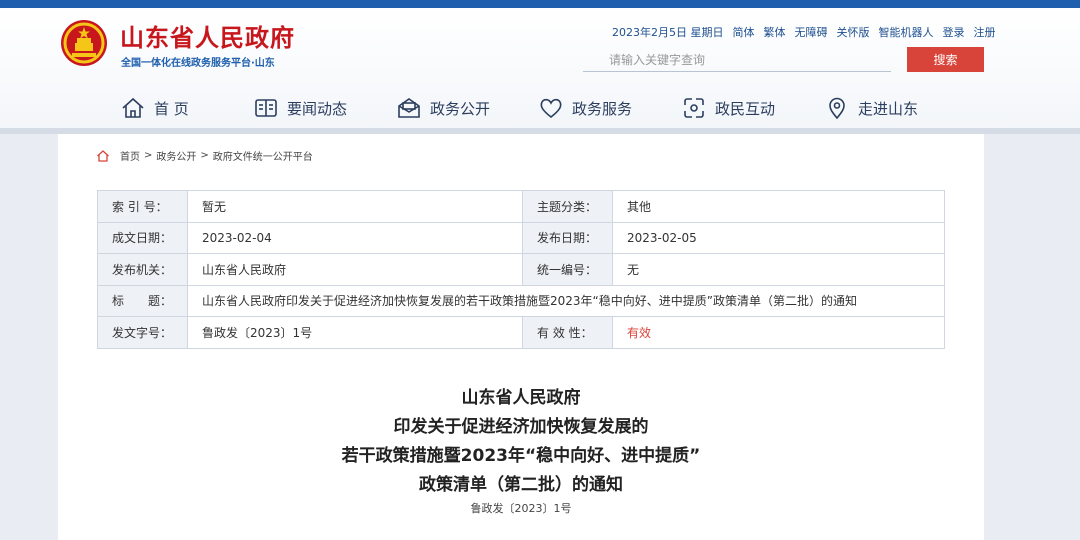  I want to click on nav-label: 政务服务, so click(602, 108).